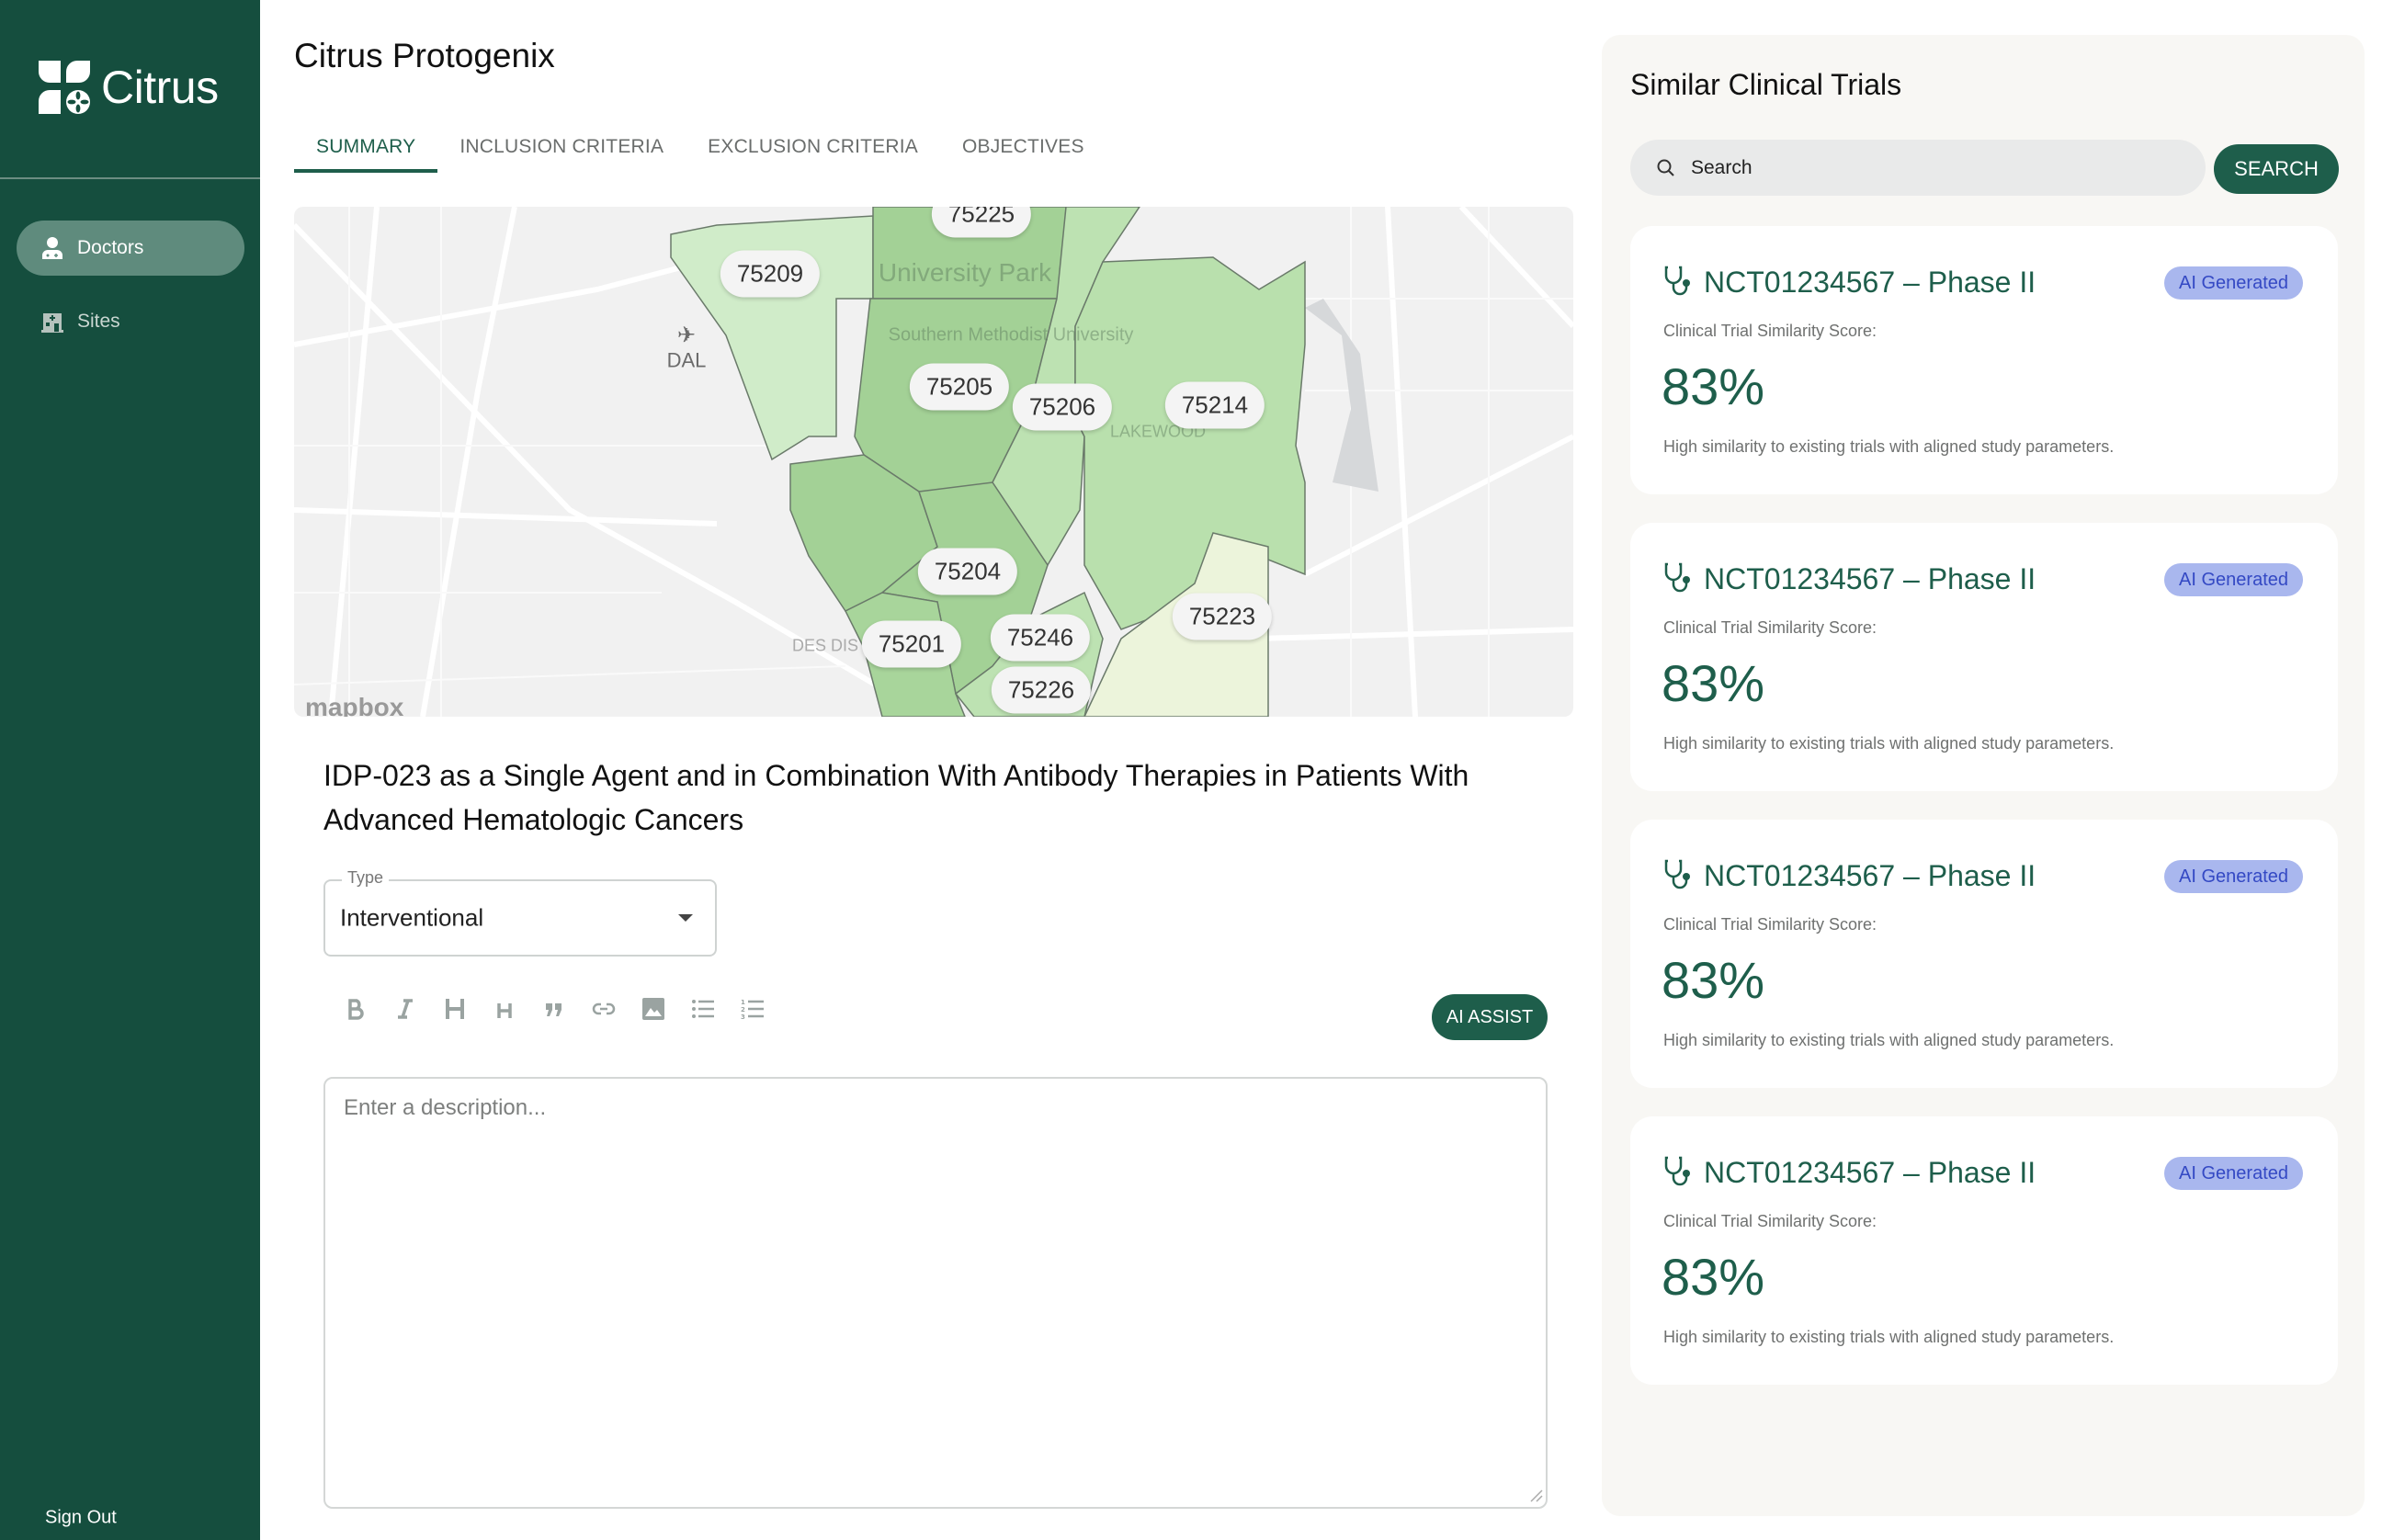 The height and width of the screenshot is (1540, 2382). I want to click on sidebar-item-label: Sites, so click(98, 321).